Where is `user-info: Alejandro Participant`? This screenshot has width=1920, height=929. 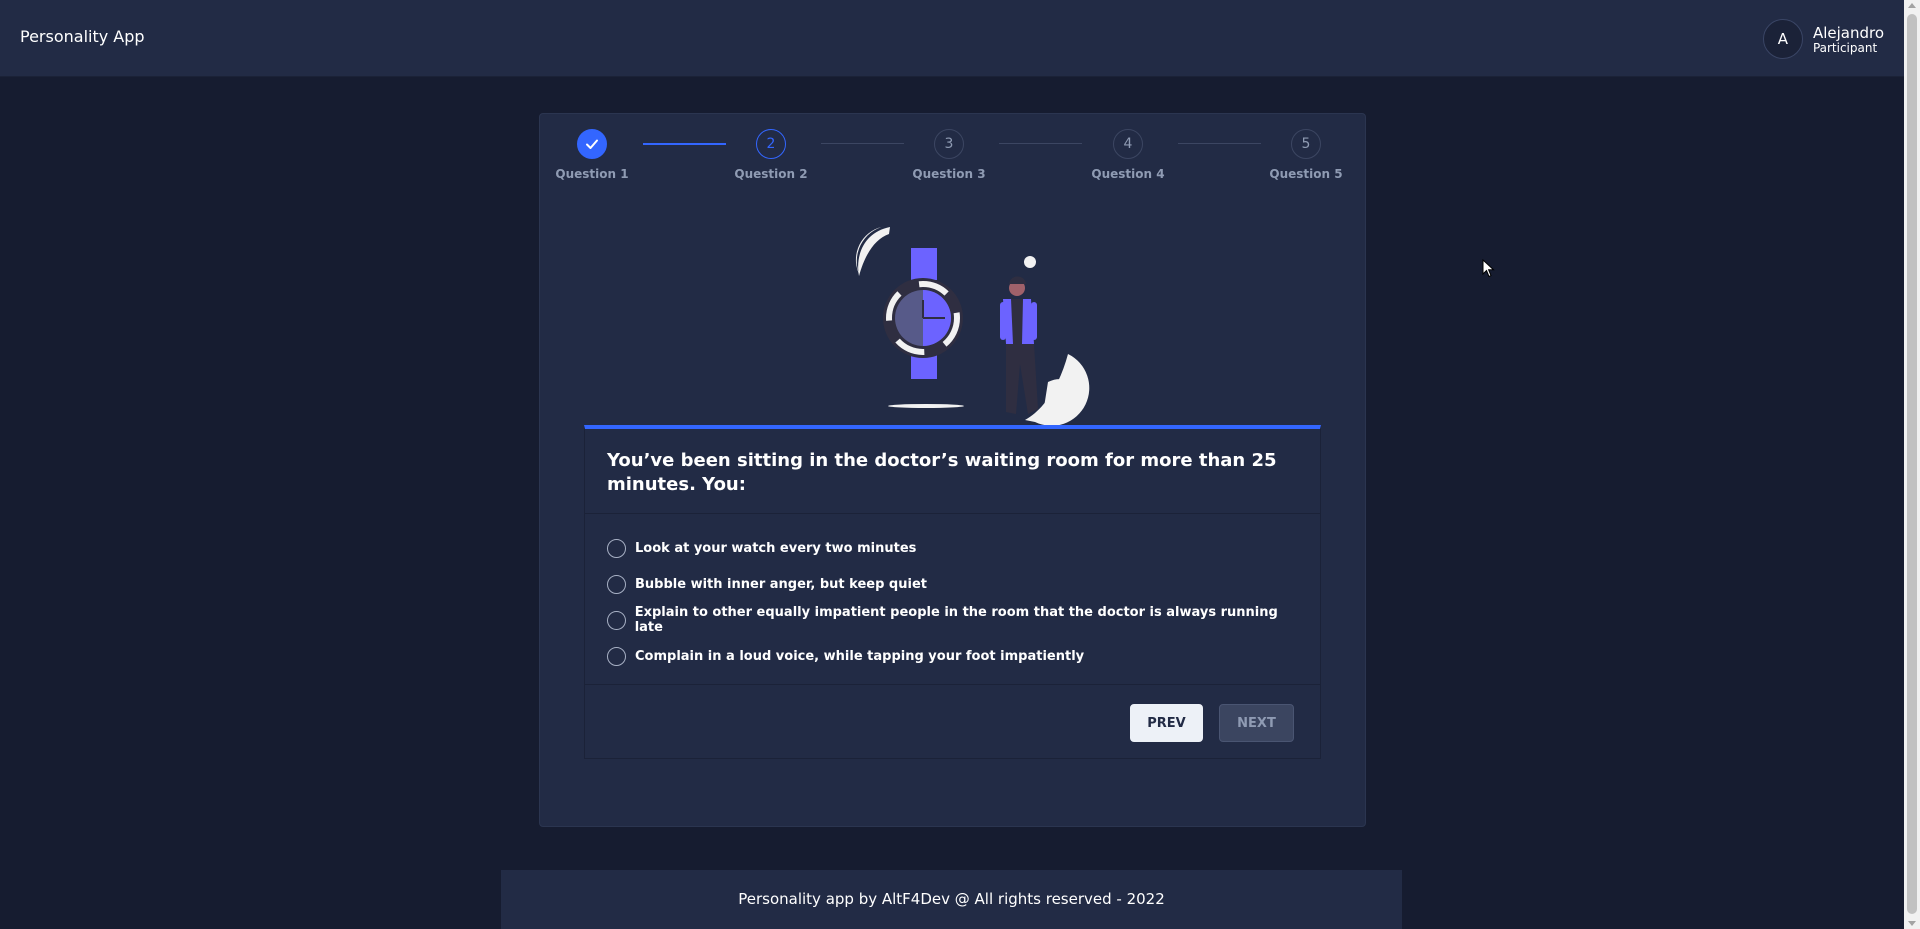 user-info: Alejandro Participant is located at coordinates (1848, 39).